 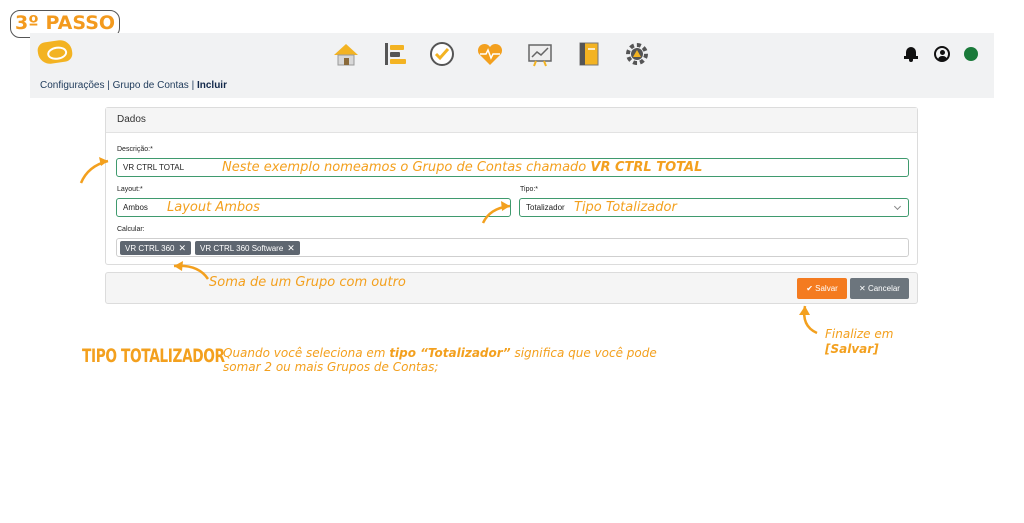 What do you see at coordinates (529, 189) in the screenshot?
I see `tipo-label: Tipo:*` at bounding box center [529, 189].